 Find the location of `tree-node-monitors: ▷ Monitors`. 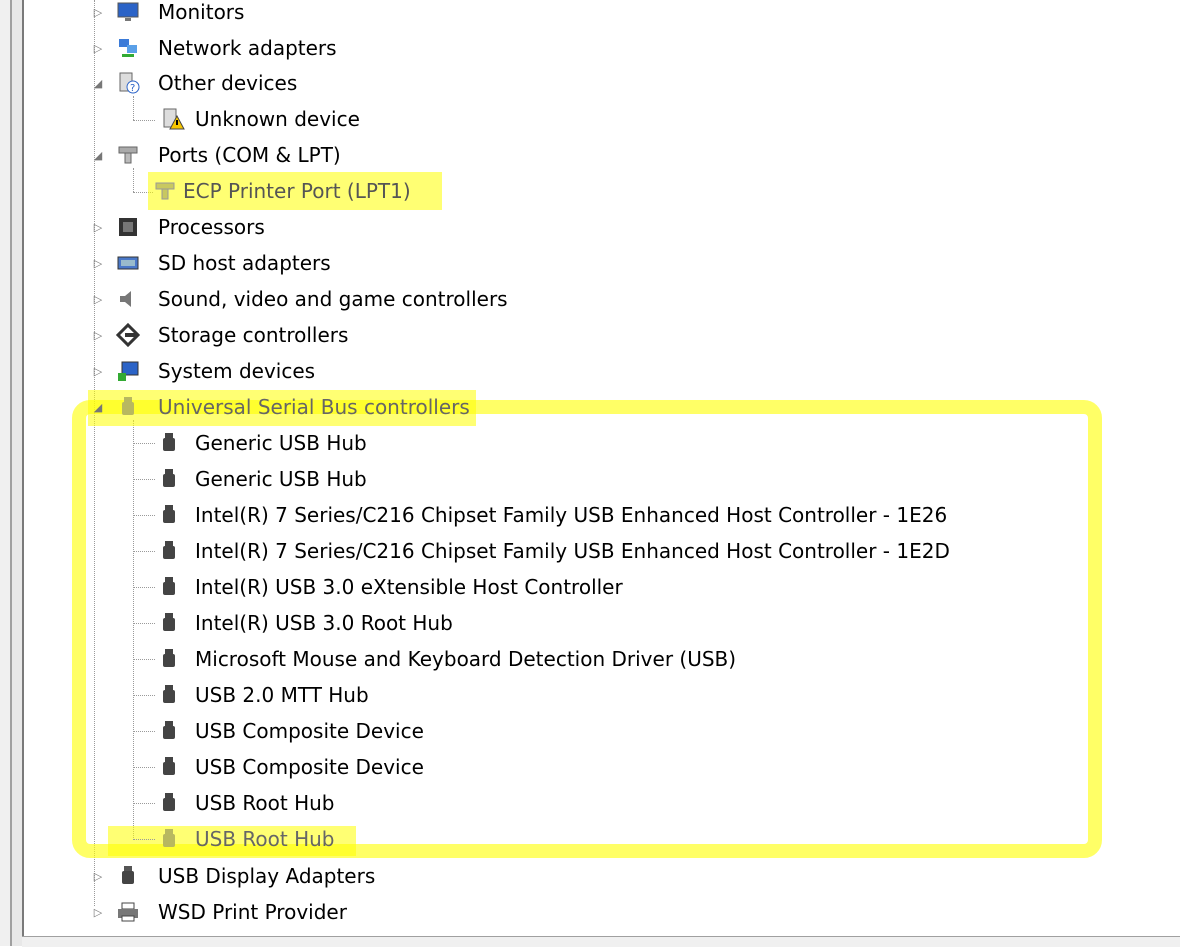

tree-node-monitors: ▷ Monitors is located at coordinates (169, 15).